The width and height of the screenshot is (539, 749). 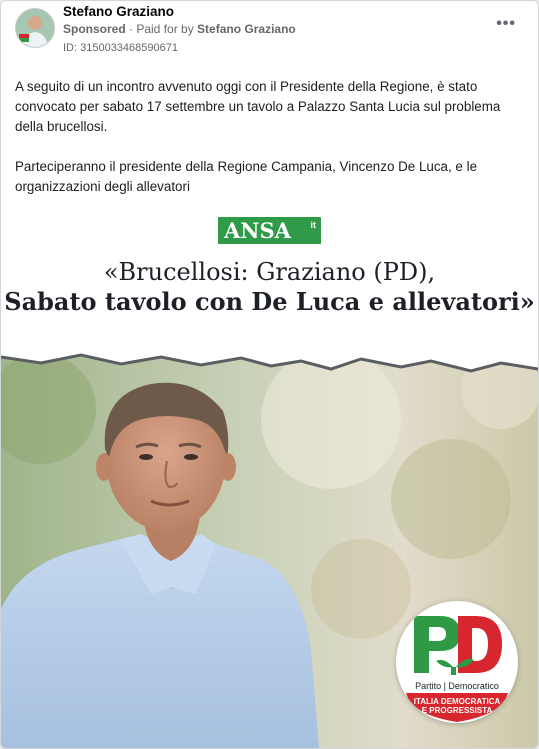 What do you see at coordinates (506, 24) in the screenshot?
I see `more-options-icon: •••` at bounding box center [506, 24].